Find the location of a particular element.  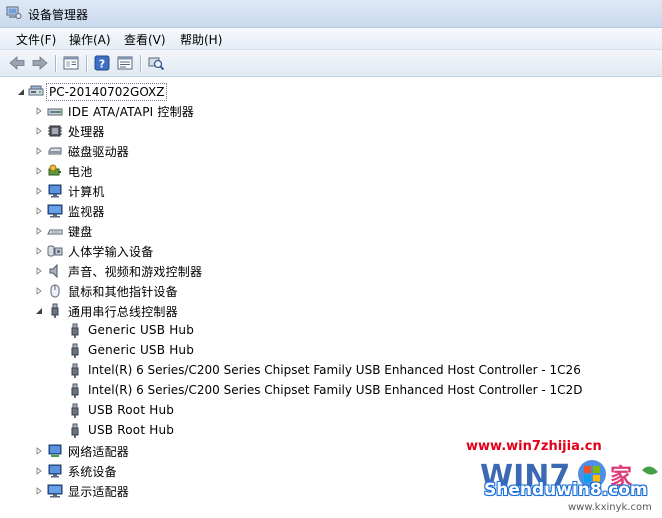

tree-item-label: 通用串行总线控制器 is located at coordinates (123, 312).